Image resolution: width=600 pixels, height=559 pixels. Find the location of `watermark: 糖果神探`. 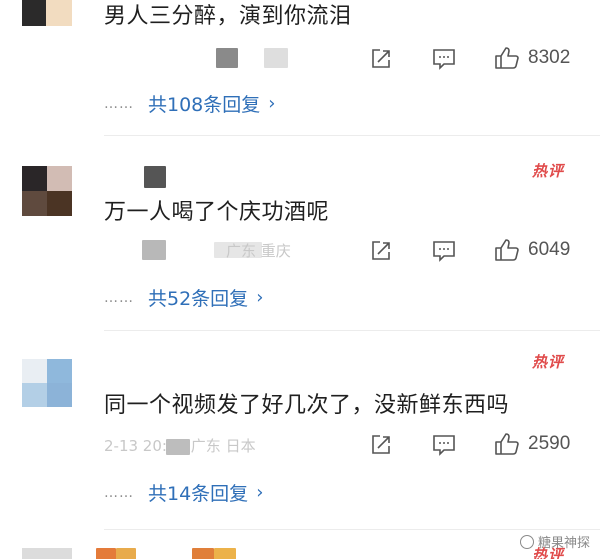

watermark: 糖果神探 is located at coordinates (554, 541).